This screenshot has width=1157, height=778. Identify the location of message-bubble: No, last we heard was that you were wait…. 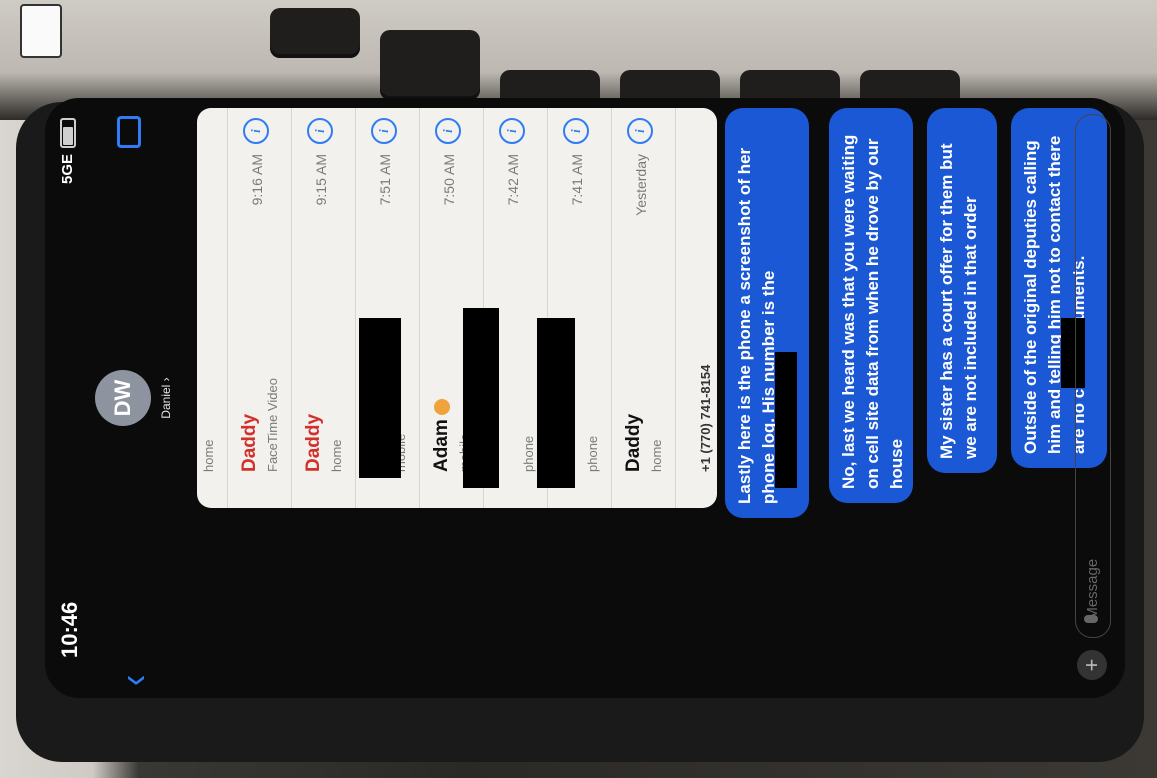
(871, 305).